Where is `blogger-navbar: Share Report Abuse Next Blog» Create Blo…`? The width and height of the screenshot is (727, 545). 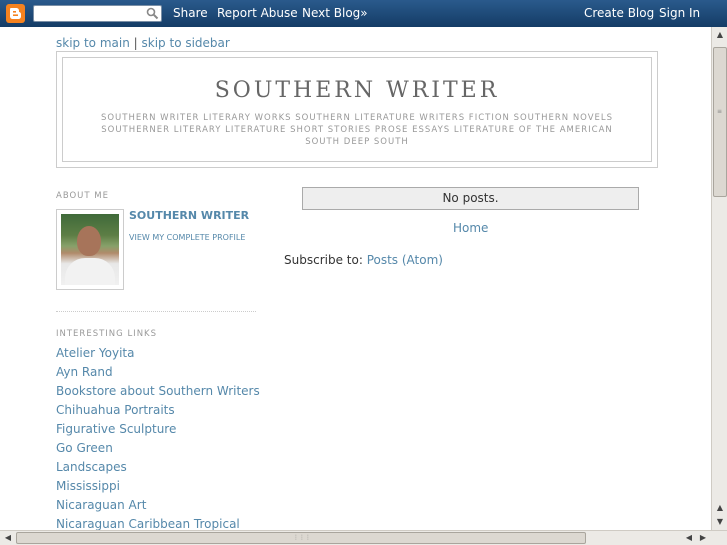
blogger-navbar: Share Report Abuse Next Blog» Create Blo… is located at coordinates (363, 13).